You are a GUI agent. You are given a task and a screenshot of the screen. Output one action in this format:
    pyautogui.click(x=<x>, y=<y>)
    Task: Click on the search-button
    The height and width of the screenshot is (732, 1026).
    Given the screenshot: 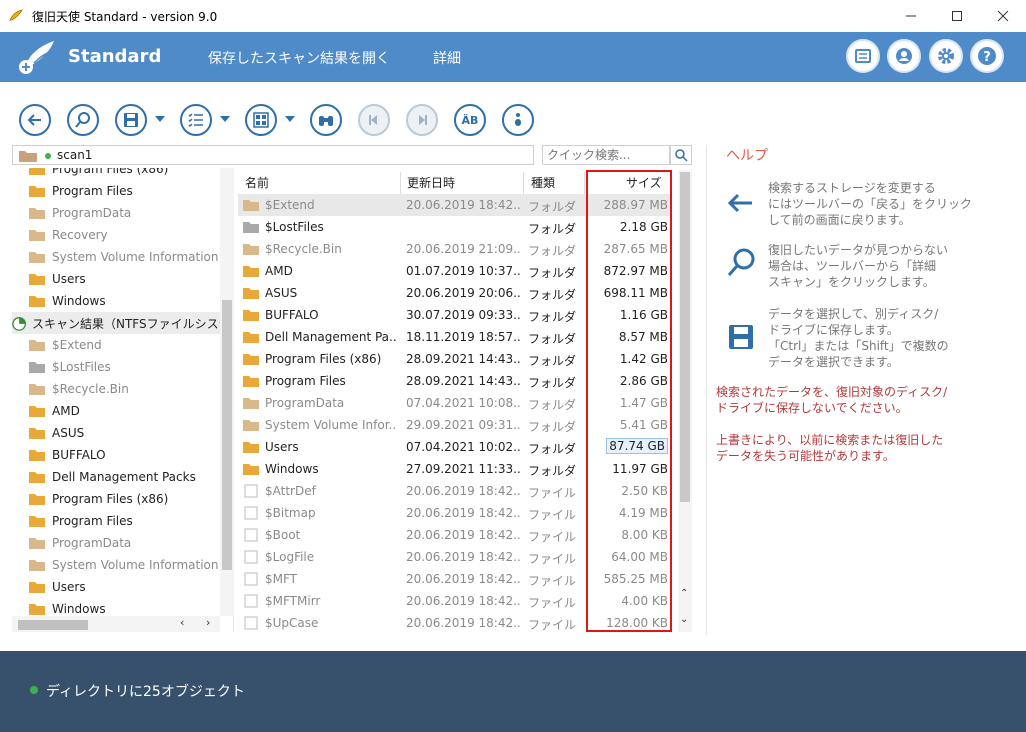 What is the action you would take?
    pyautogui.click(x=83, y=120)
    